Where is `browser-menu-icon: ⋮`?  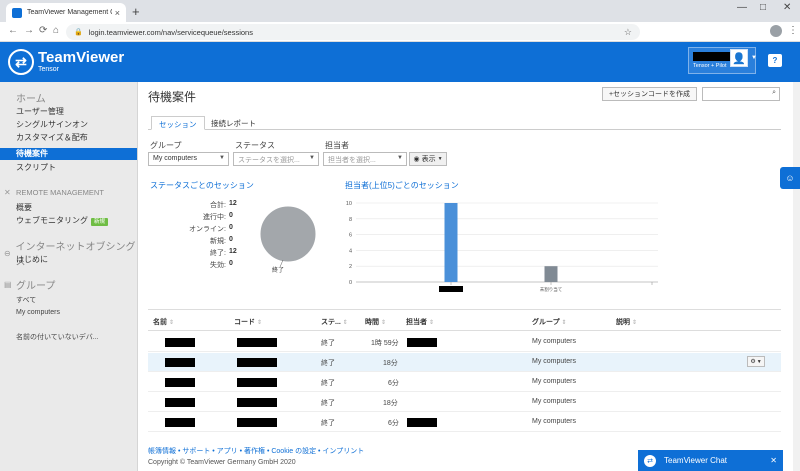
browser-menu-icon: ⋮ is located at coordinates (793, 30).